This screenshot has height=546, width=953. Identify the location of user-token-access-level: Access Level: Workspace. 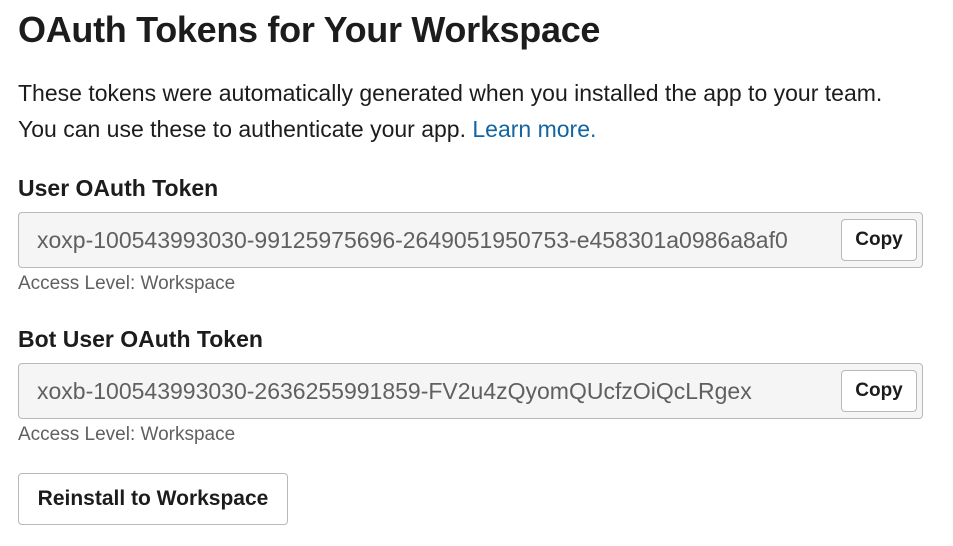
(127, 283).